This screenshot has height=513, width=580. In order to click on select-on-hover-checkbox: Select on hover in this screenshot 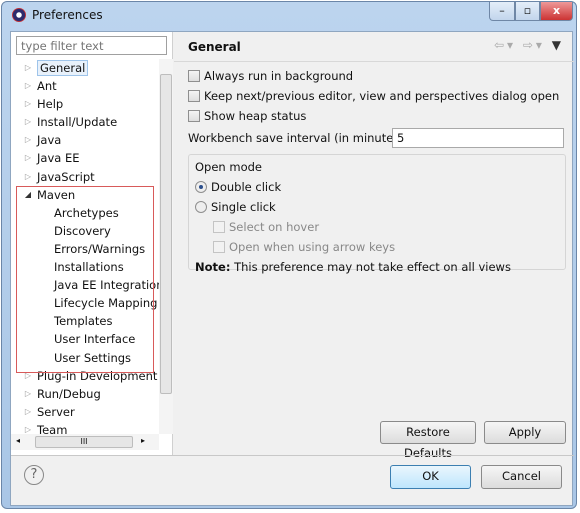, I will do `click(266, 227)`.